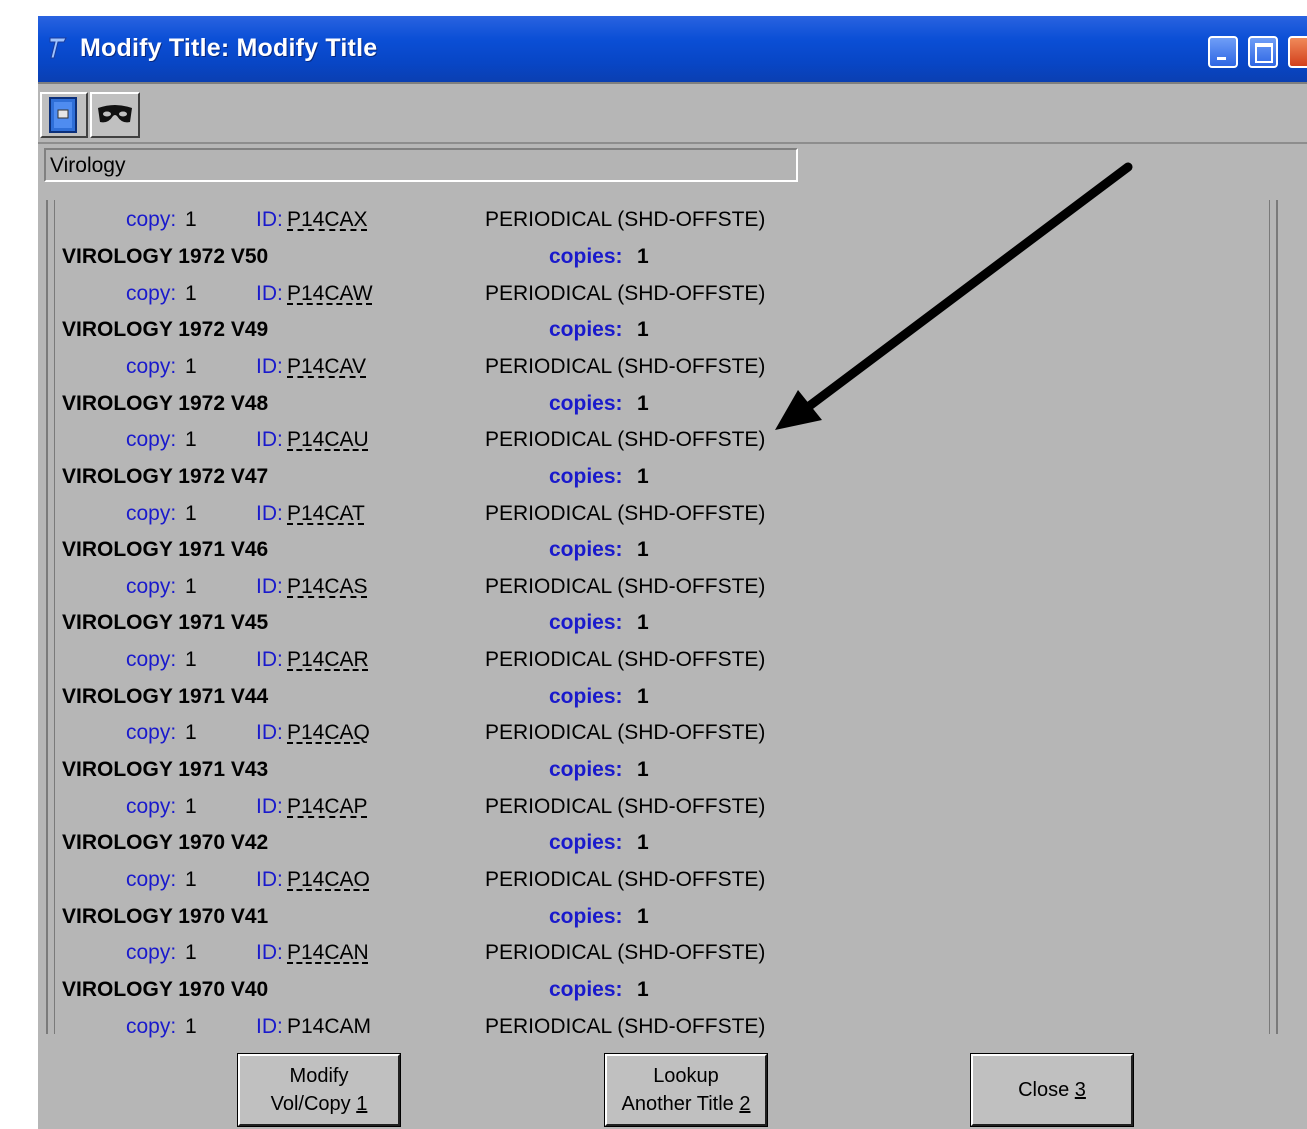  I want to click on maximize-button, so click(1263, 52).